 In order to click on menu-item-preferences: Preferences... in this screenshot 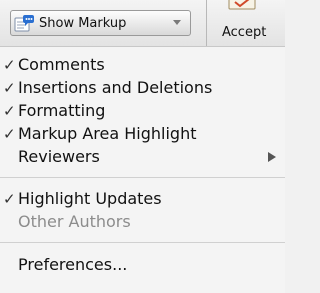, I will do `click(142, 266)`.